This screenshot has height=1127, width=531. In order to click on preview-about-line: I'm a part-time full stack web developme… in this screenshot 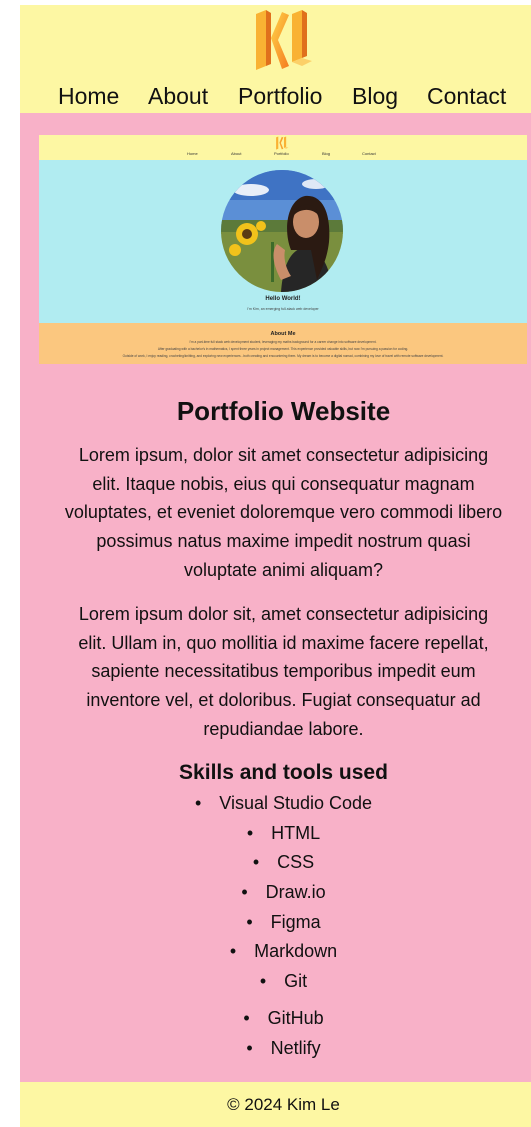, I will do `click(283, 342)`.